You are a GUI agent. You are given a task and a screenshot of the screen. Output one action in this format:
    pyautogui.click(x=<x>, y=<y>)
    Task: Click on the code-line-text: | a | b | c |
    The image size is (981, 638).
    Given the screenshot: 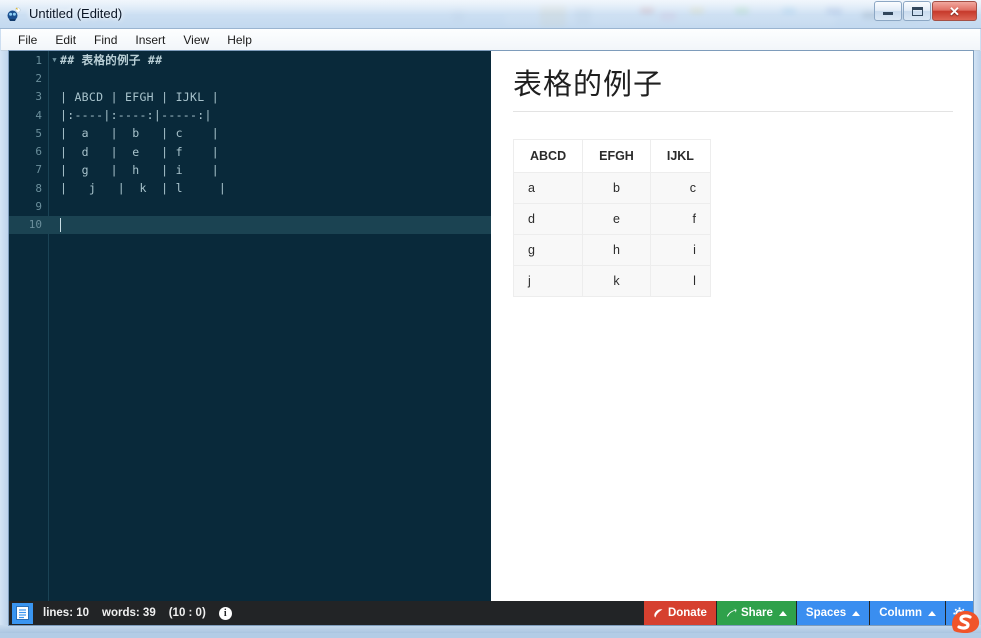 What is the action you would take?
    pyautogui.click(x=139, y=133)
    